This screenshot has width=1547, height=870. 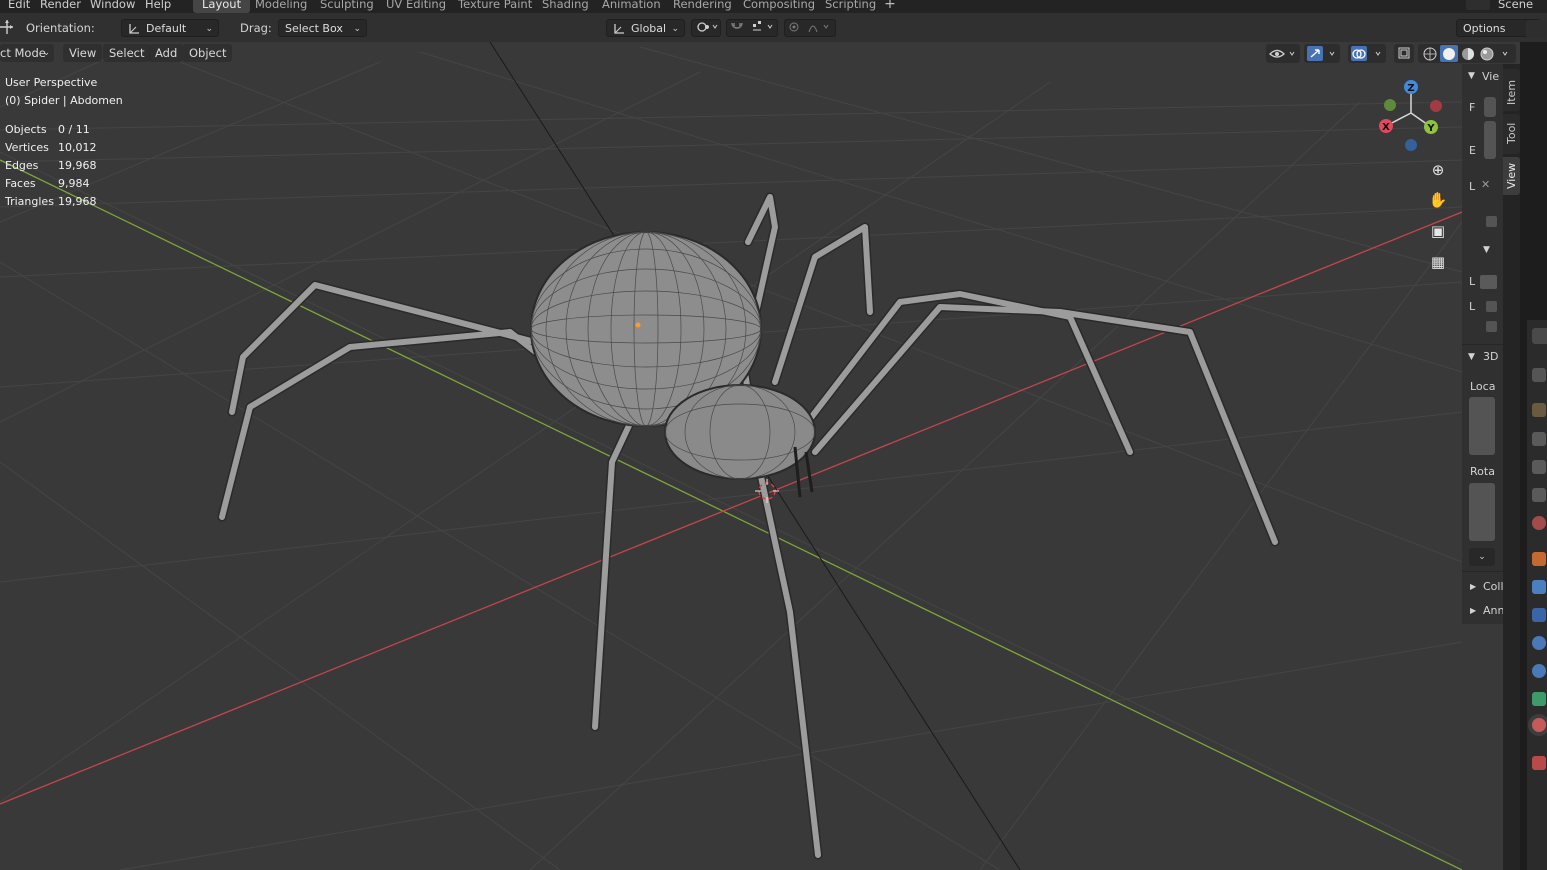 I want to click on scene-selector-icon, so click(x=1478, y=5).